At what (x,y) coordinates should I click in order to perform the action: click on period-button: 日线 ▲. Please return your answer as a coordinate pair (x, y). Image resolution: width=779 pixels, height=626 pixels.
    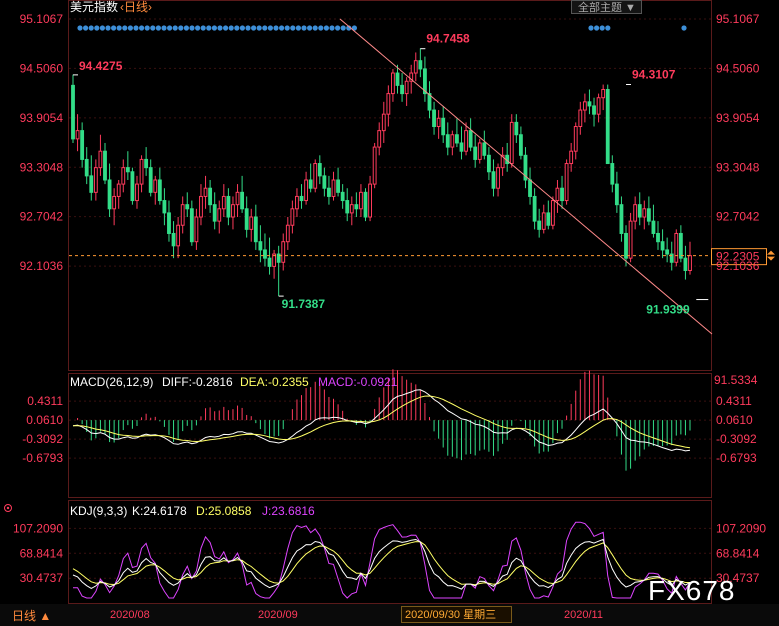
    Looking at the image, I should click on (31, 616).